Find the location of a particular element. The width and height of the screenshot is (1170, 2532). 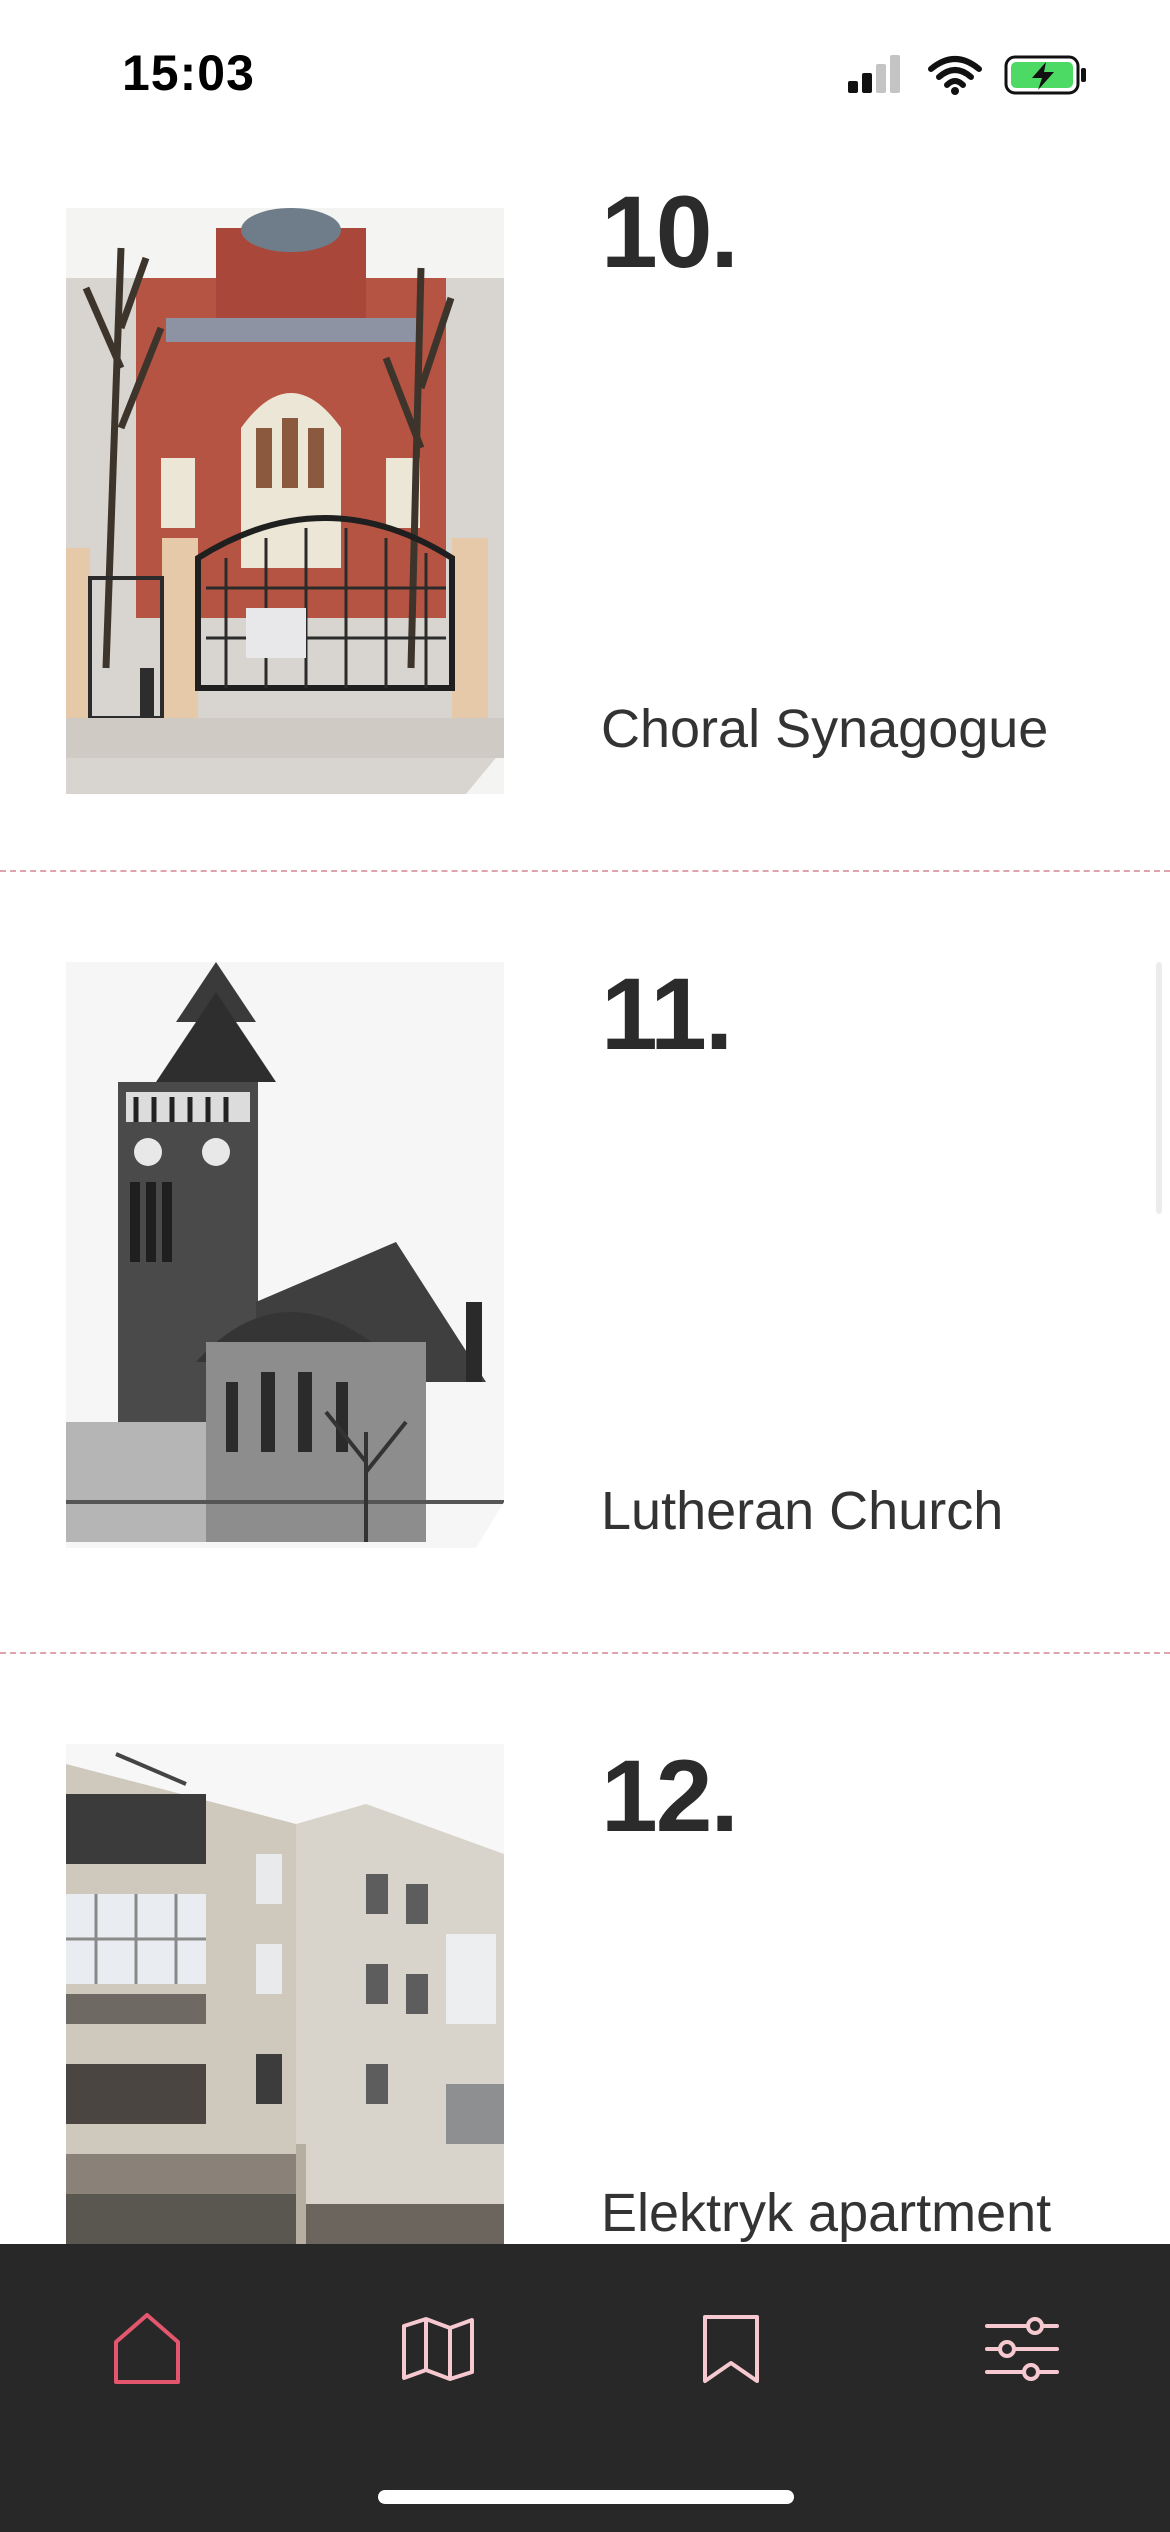

status-icons is located at coordinates (968, 77).